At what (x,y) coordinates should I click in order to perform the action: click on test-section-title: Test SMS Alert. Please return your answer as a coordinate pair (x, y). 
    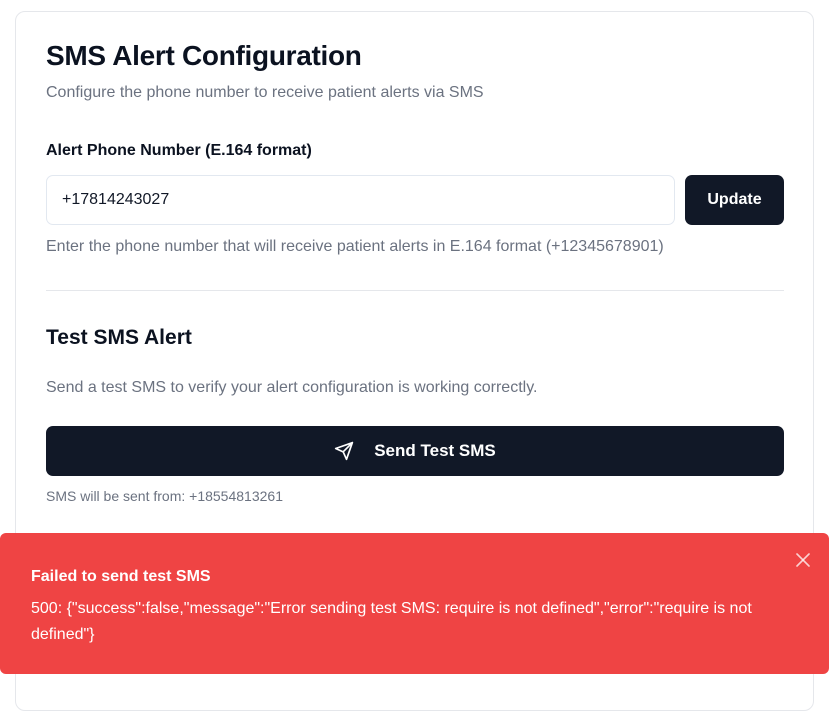
    Looking at the image, I should click on (119, 337).